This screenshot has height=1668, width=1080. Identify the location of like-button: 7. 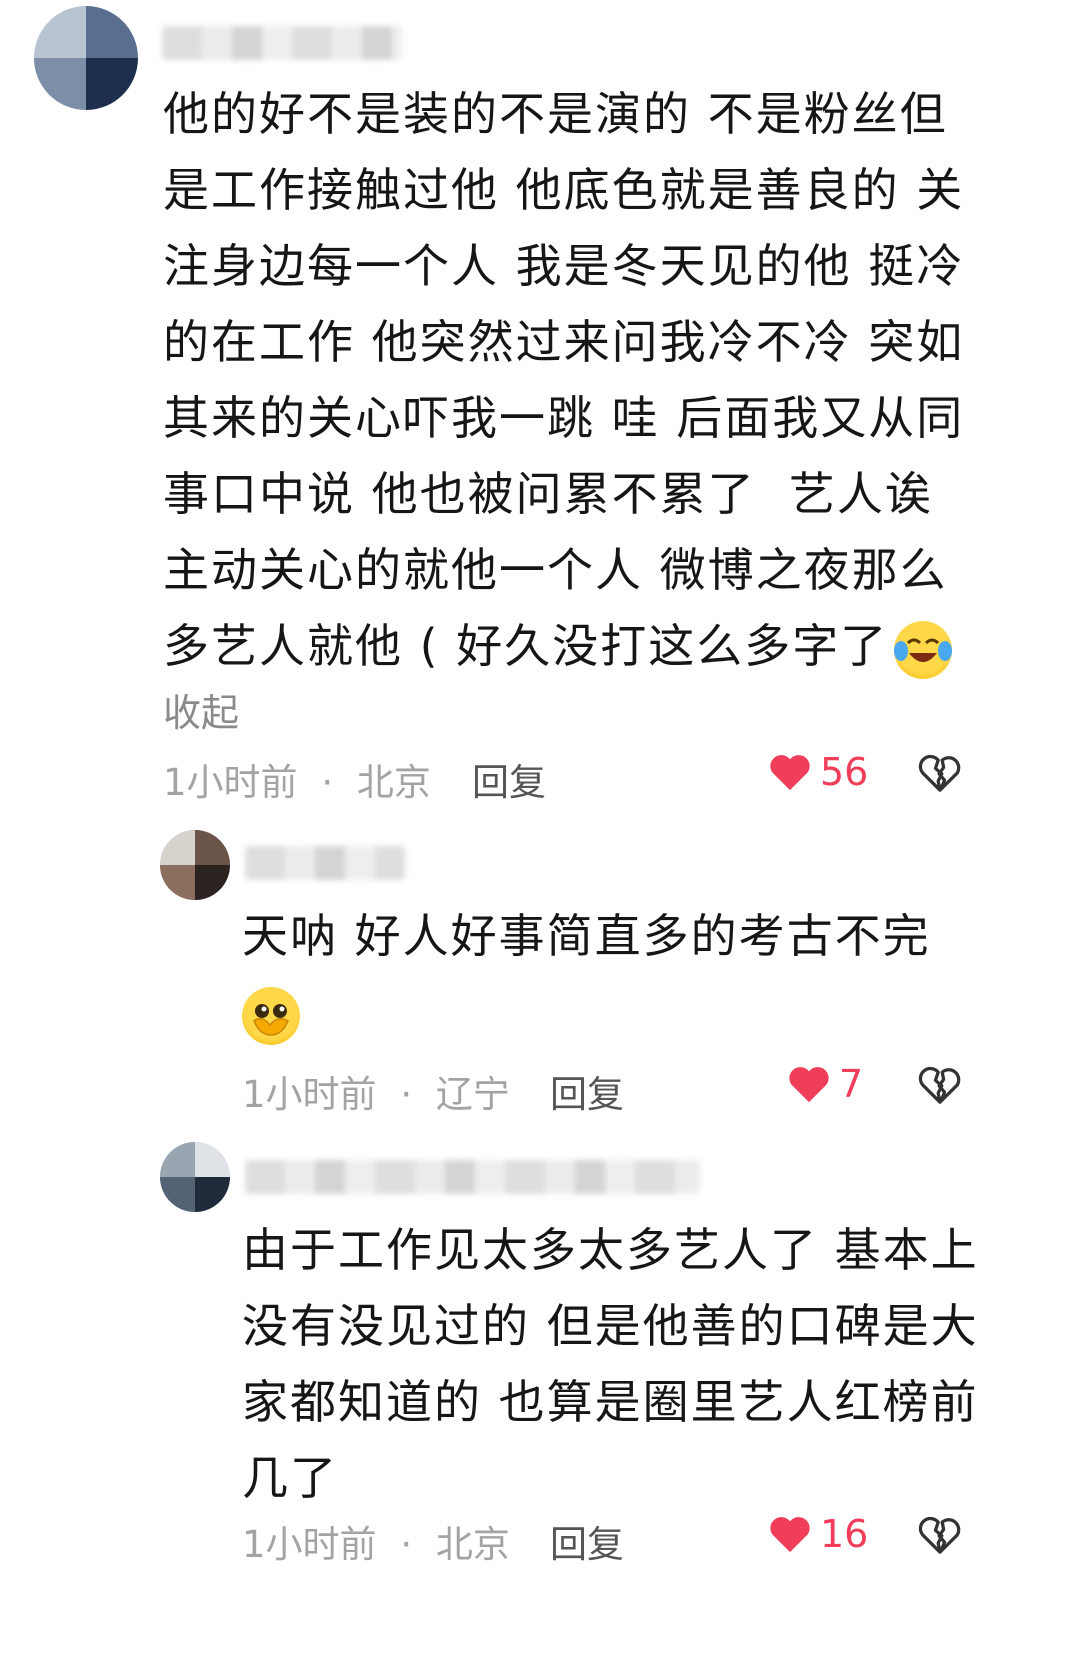
(825, 1084).